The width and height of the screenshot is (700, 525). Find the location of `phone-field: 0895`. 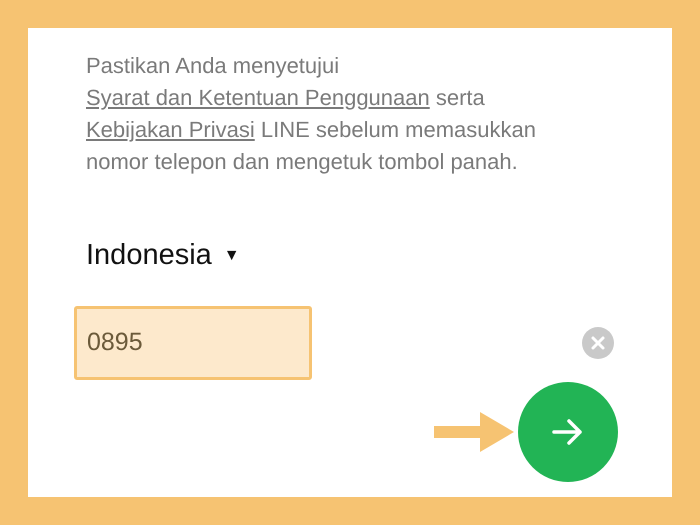

phone-field: 0895 is located at coordinates (193, 343).